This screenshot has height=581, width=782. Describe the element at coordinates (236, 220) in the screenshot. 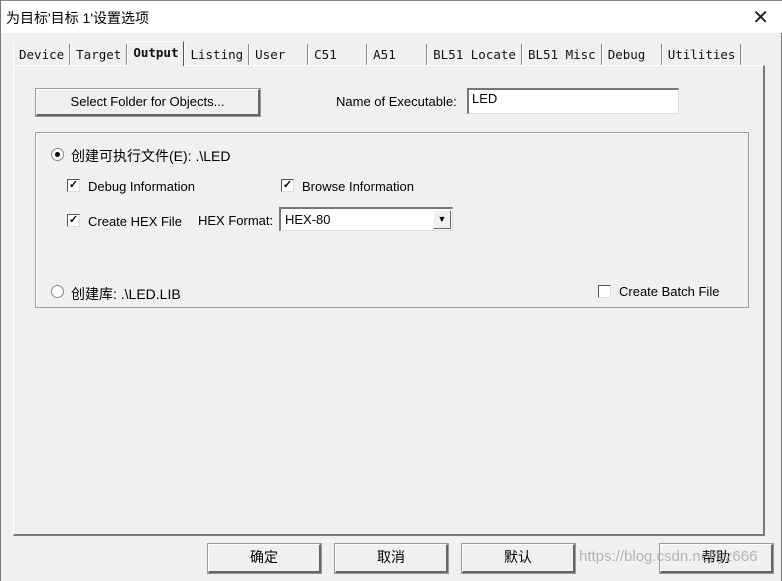

I see `hex-format-label: HEX Format:` at that location.